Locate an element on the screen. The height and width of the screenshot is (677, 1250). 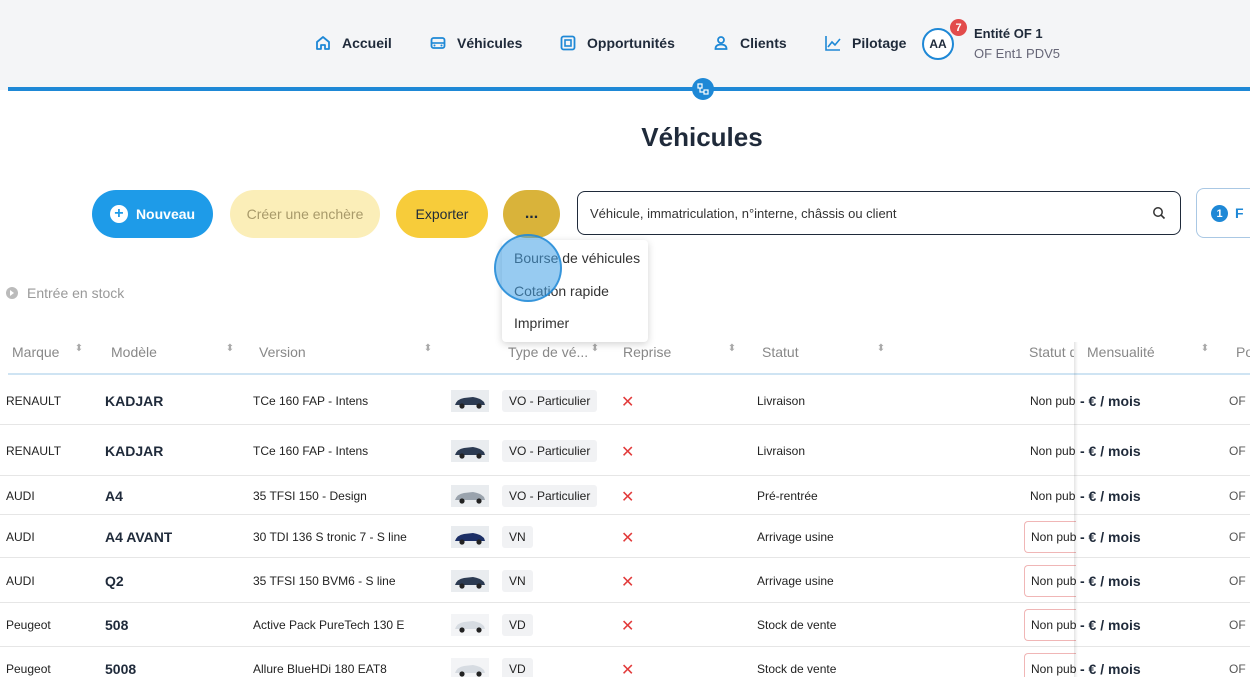
filter-button: 1 F is located at coordinates (1223, 213).